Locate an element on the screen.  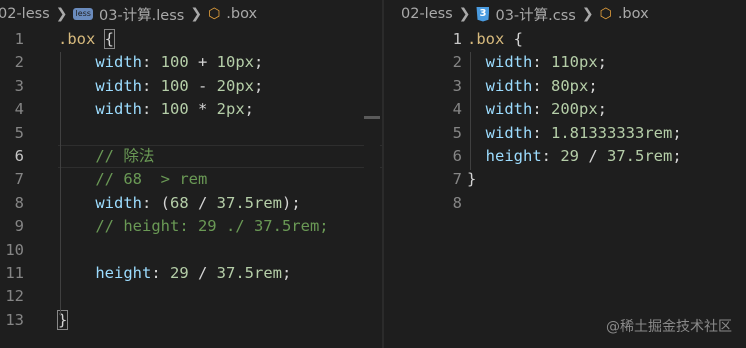
code-line: 3 width: 80px; is located at coordinates (565, 86).